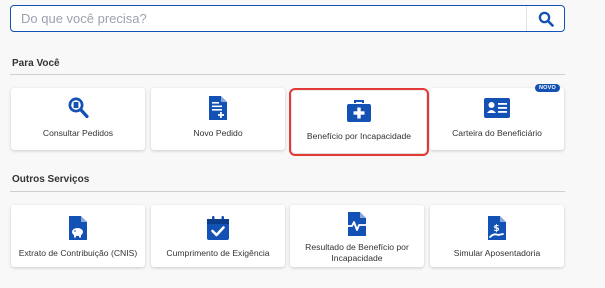 The image size is (605, 288). What do you see at coordinates (36, 63) in the screenshot?
I see `section-title-para-voce: Para Você` at bounding box center [36, 63].